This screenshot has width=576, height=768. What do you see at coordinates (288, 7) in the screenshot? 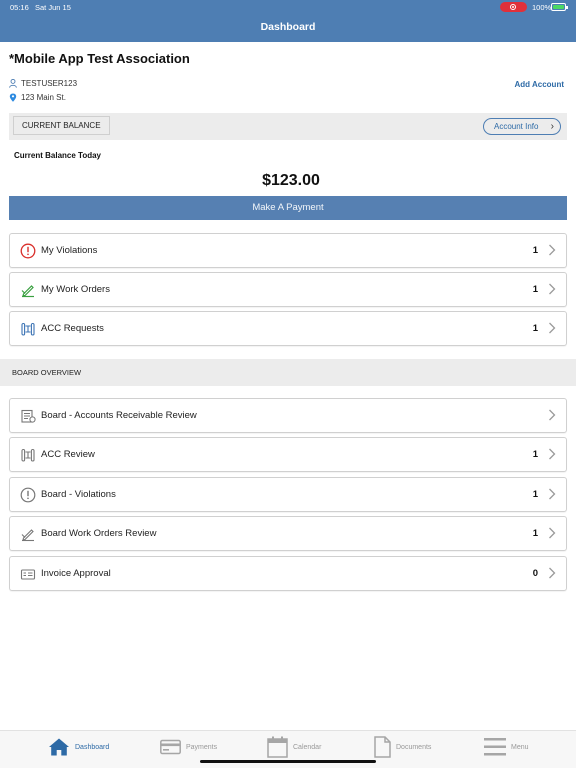
I see `status-bar: 05:16 Sat Jun 15 100%` at bounding box center [288, 7].